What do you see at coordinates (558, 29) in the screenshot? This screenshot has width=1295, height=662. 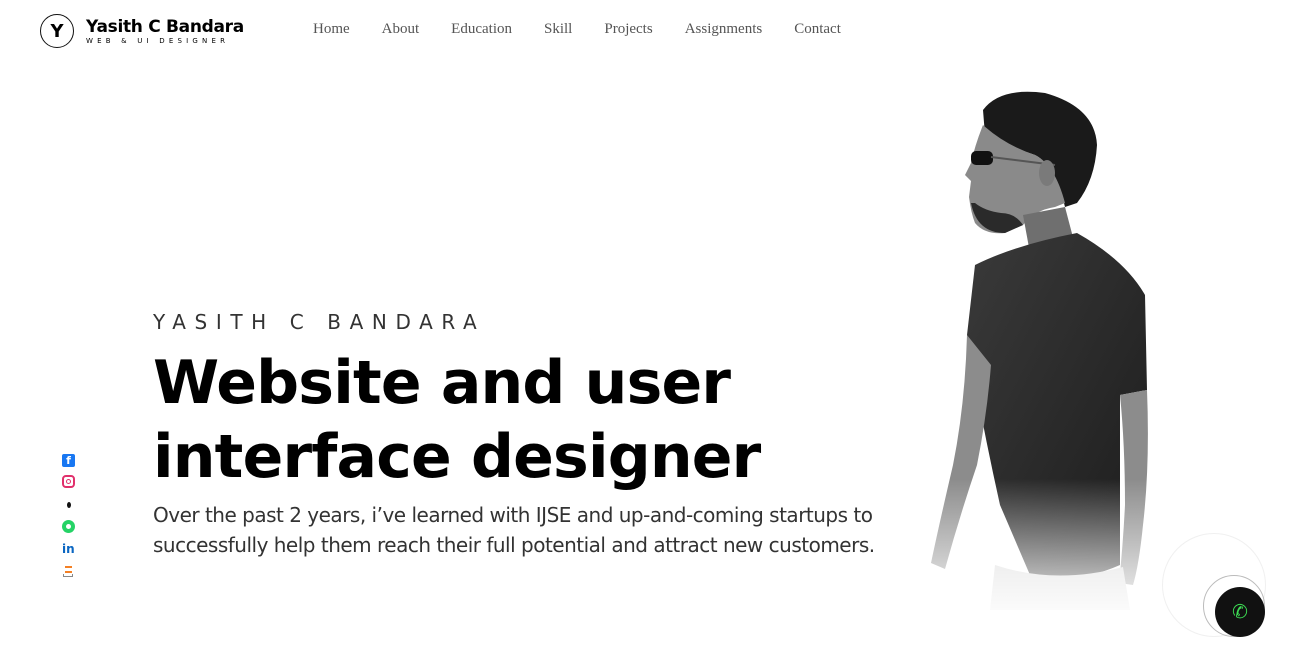 I see `nav-skill: Skill` at bounding box center [558, 29].